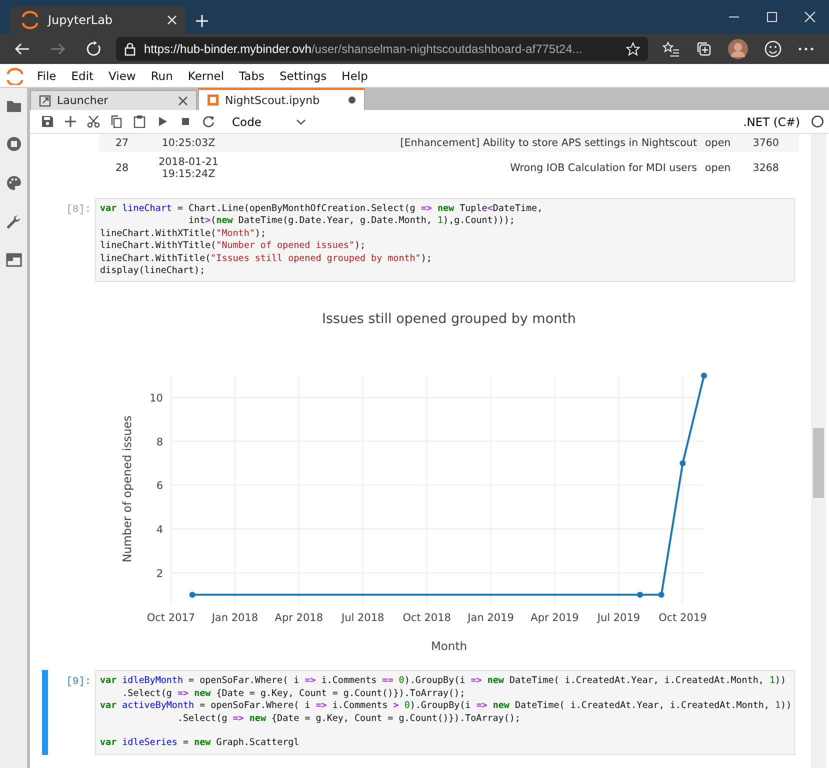 This screenshot has width=829, height=768. Describe the element at coordinates (22, 49) in the screenshot. I see `back-arrow-icon` at that location.